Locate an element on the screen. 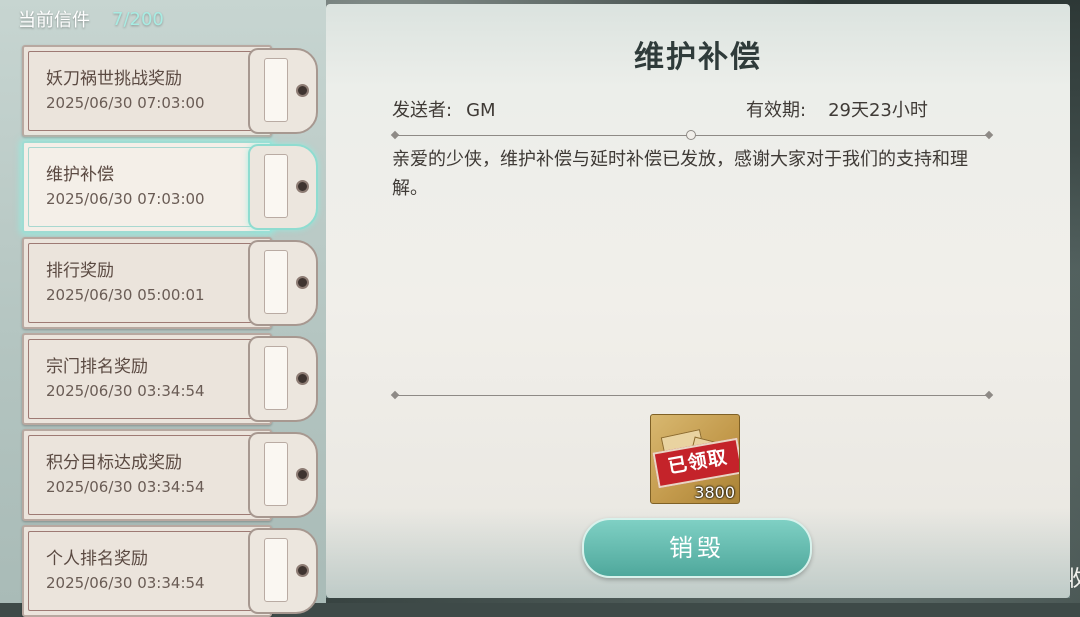 This screenshot has width=1080, height=617. reward-count: 3800 is located at coordinates (714, 492).